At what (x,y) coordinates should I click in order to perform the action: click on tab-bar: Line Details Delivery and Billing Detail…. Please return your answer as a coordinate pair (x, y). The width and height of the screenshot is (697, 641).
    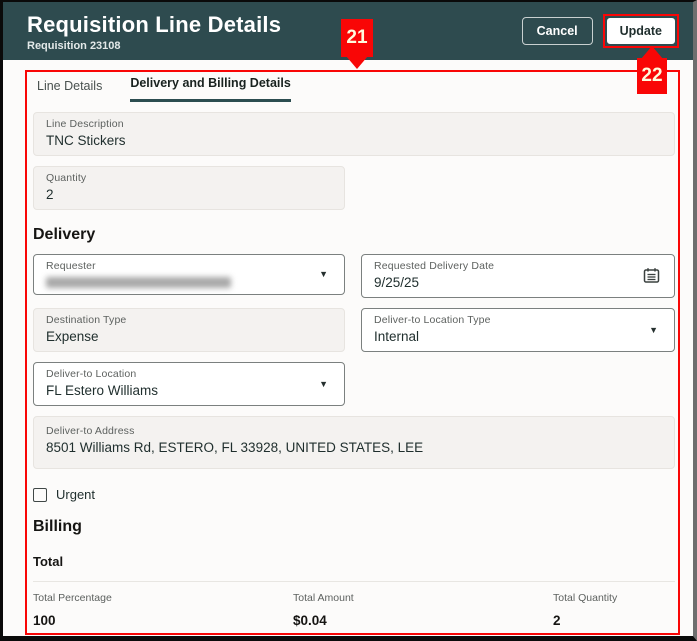
    Looking at the image, I should click on (356, 89).